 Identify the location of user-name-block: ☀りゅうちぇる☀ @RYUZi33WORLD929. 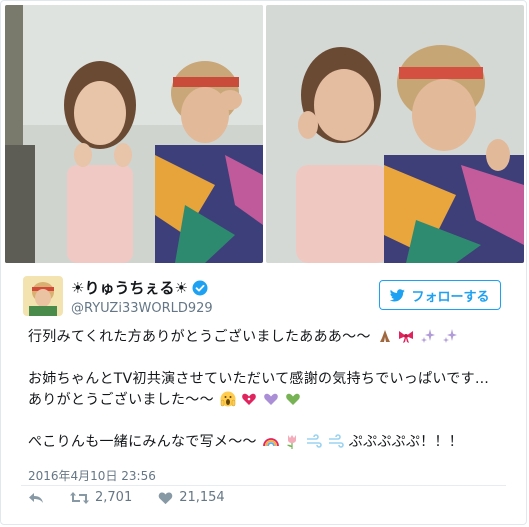
(142, 296).